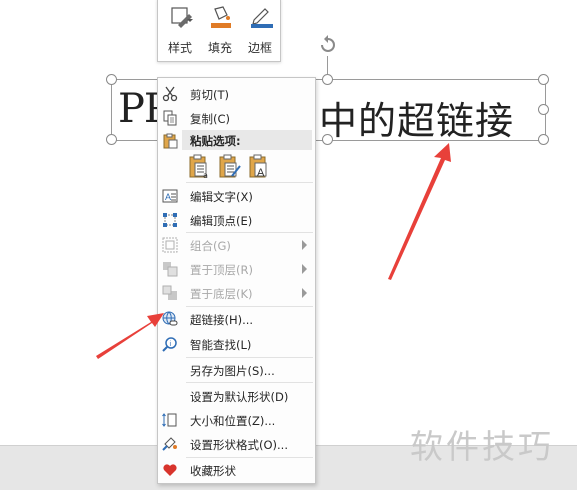 Image resolution: width=577 pixels, height=490 pixels. What do you see at coordinates (221, 197) in the screenshot?
I see `menu-label-edit-text: 编辑文字(X)` at bounding box center [221, 197].